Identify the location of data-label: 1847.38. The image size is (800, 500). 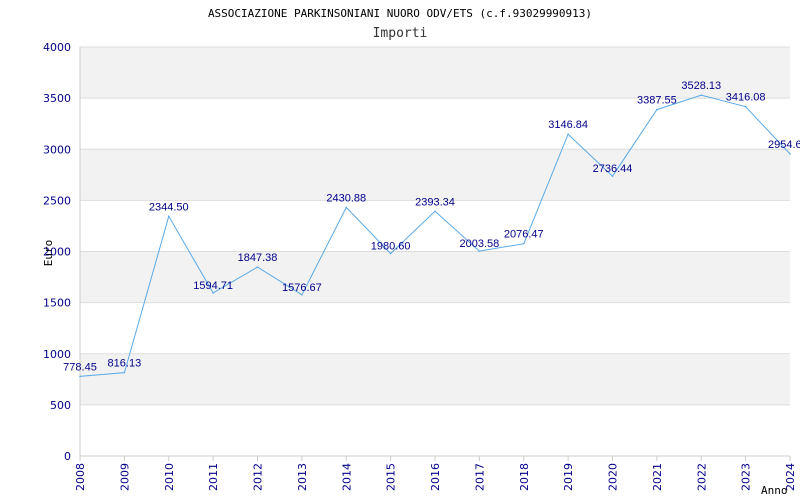
(258, 258).